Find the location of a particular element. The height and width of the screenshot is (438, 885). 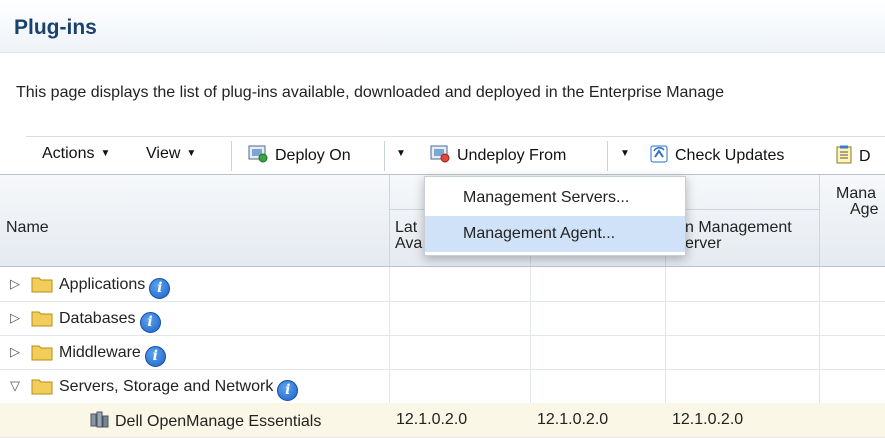

row-name-cell: Applications i is located at coordinates (101, 287).